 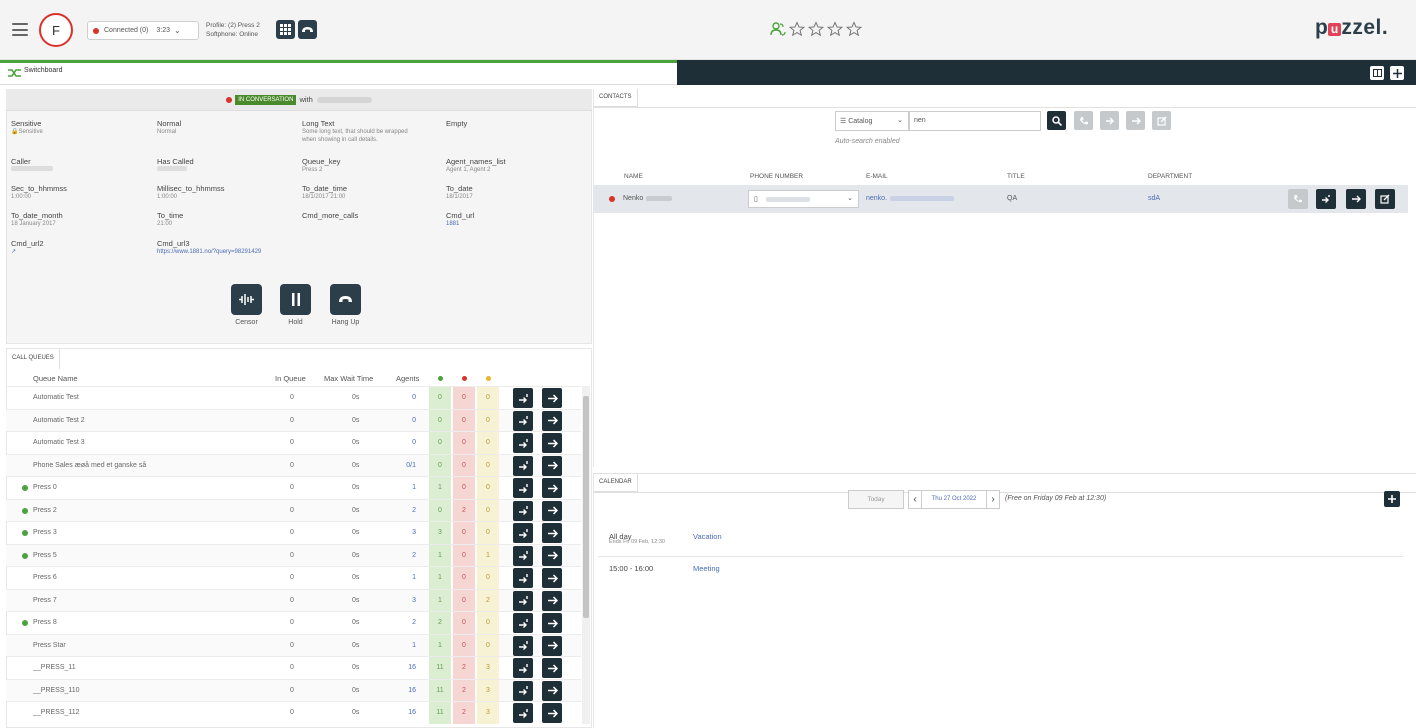 What do you see at coordinates (1385, 199) in the screenshot?
I see `row-edit-button` at bounding box center [1385, 199].